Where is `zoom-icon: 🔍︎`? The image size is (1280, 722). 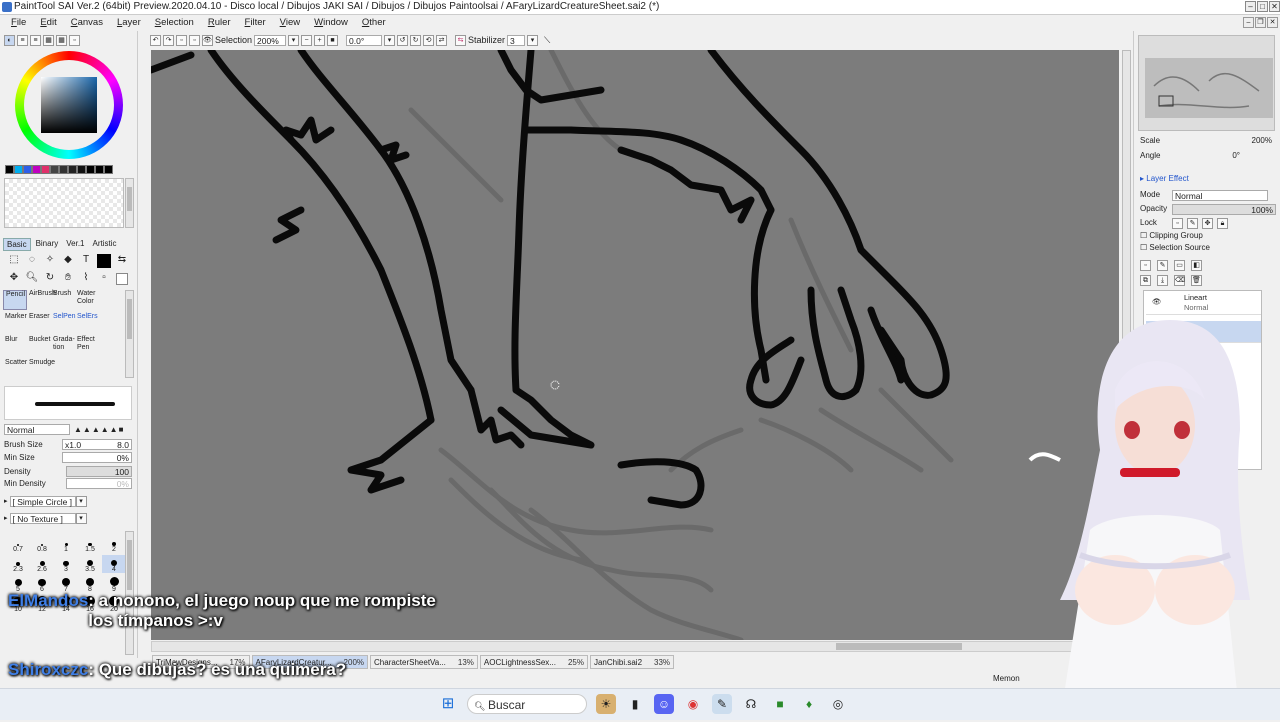 zoom-icon: 🔍︎ is located at coordinates (32, 279).